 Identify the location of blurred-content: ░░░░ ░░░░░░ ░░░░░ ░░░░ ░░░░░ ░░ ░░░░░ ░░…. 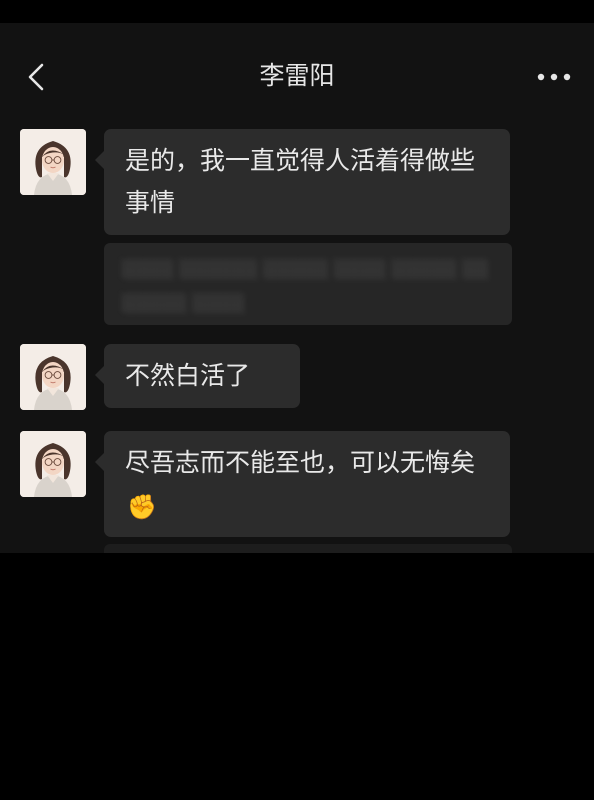
(305, 287).